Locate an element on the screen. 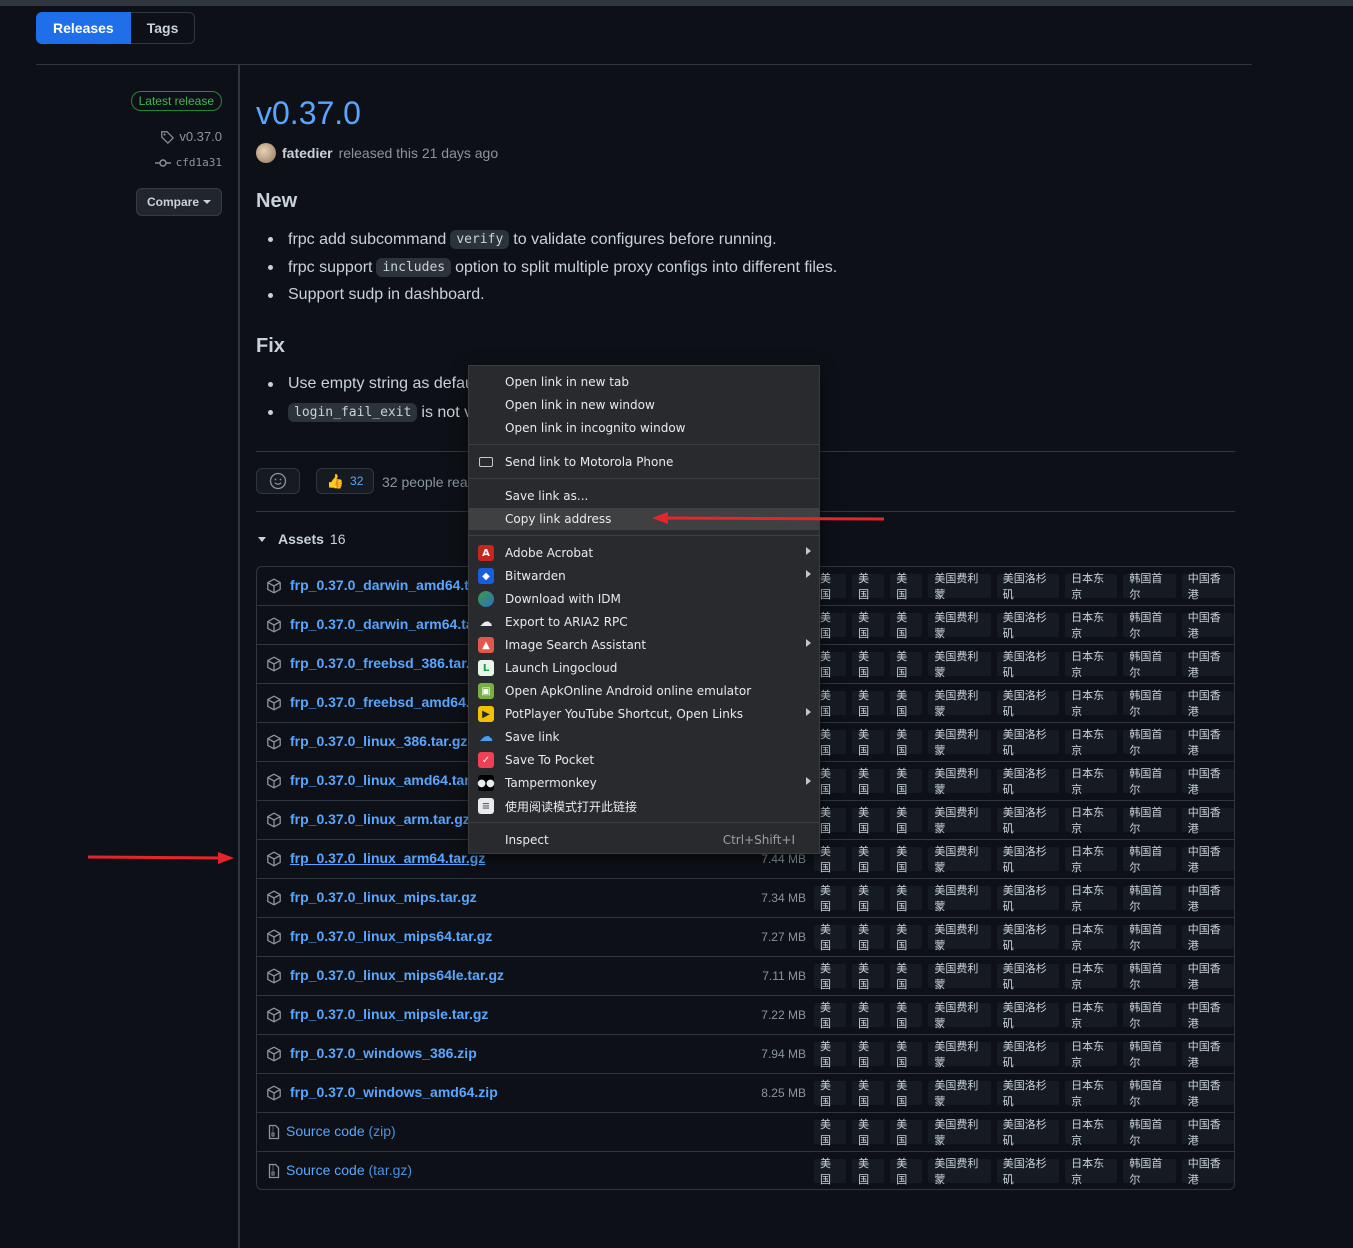 The image size is (1353, 1248). avatar is located at coordinates (266, 153).